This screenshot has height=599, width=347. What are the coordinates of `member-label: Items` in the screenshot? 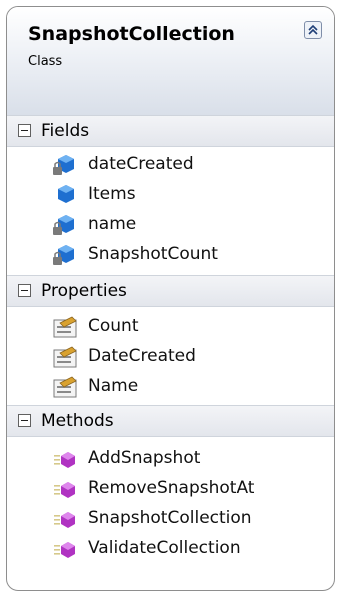 It's located at (112, 194).